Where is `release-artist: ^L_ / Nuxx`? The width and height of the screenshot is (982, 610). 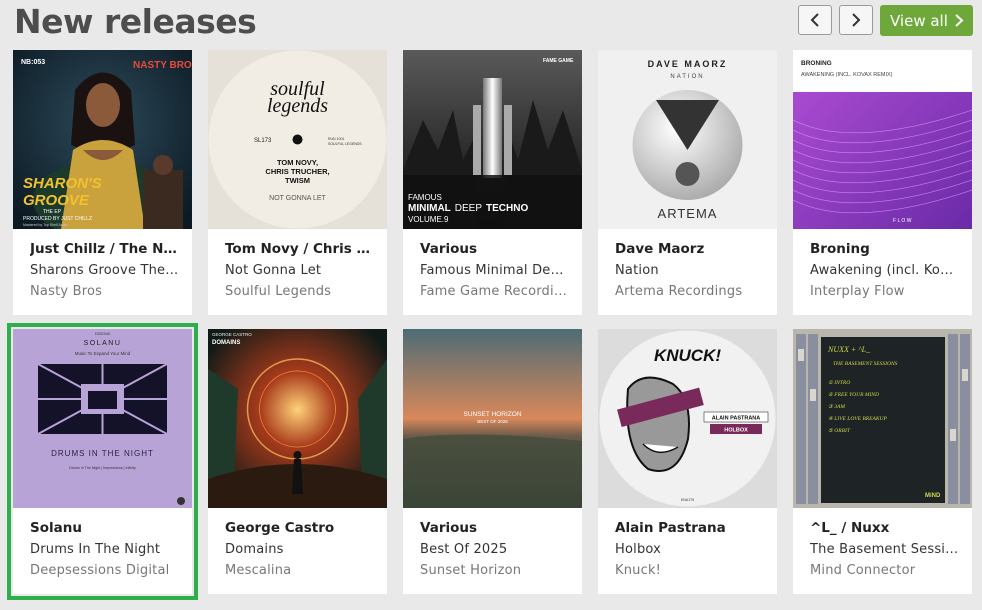 release-artist: ^L_ / Nuxx is located at coordinates (885, 528).